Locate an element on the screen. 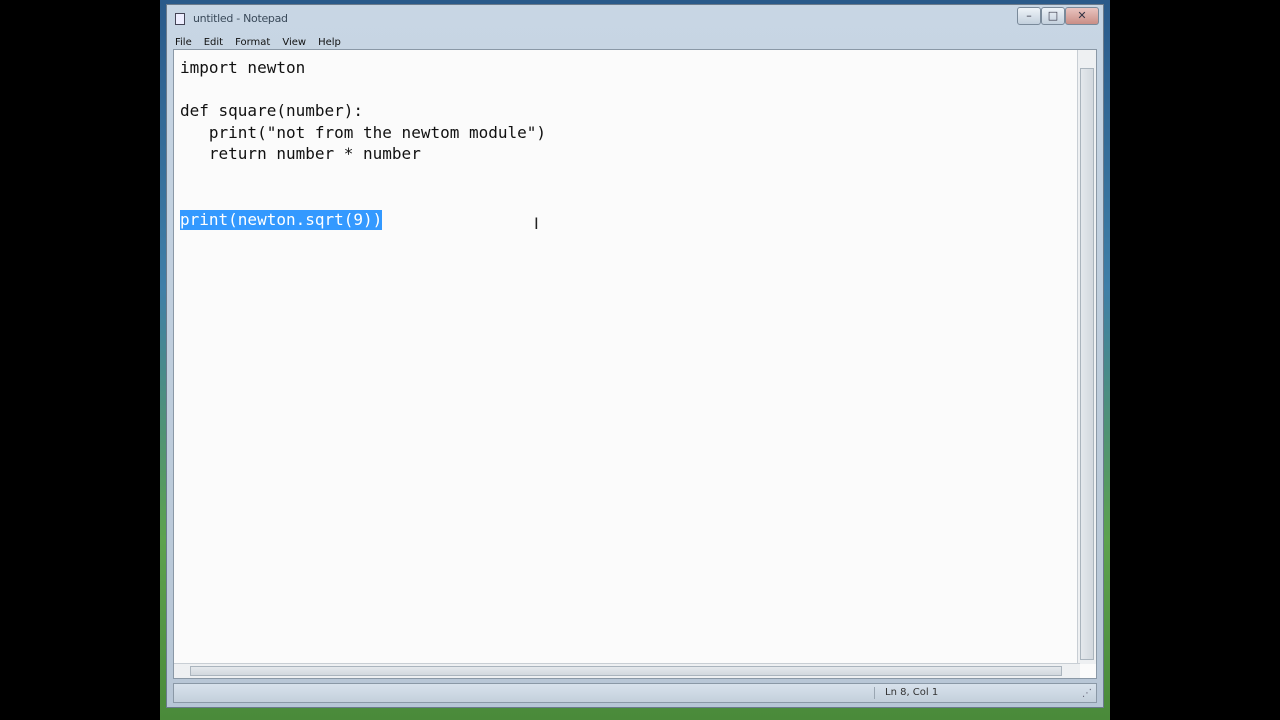  maximize-button: □ is located at coordinates (1053, 16).